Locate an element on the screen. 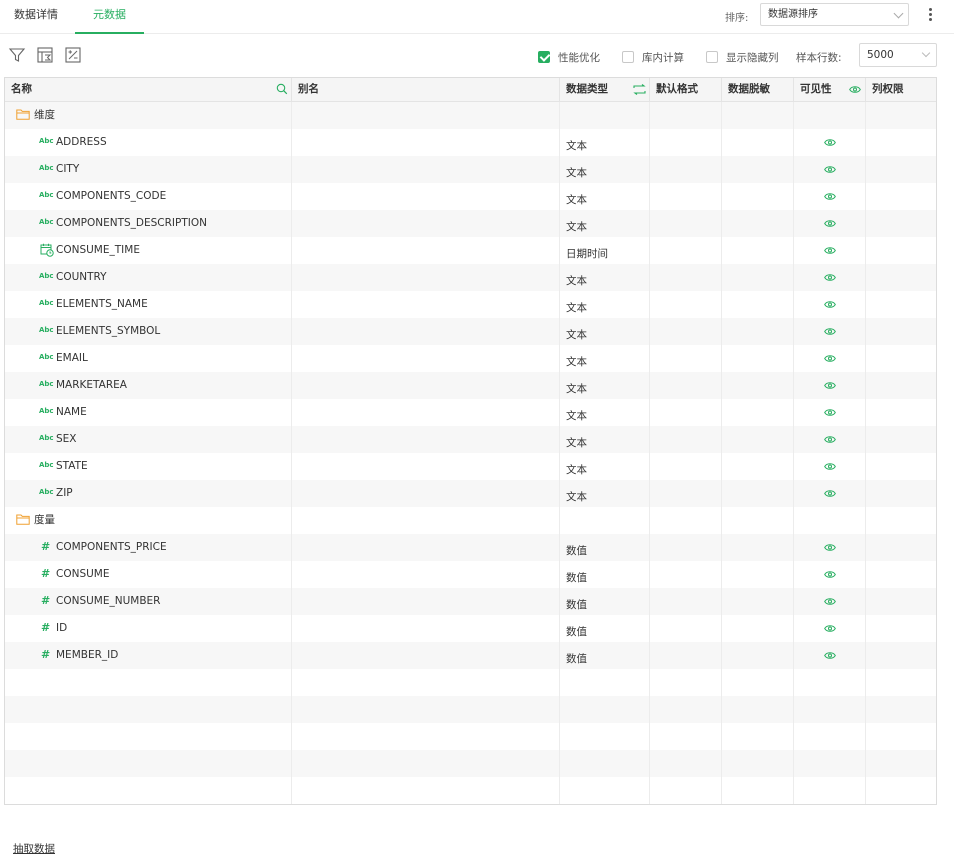 The image size is (954, 862). table-row: Abc MARKETAREA 文本 is located at coordinates (470, 385).